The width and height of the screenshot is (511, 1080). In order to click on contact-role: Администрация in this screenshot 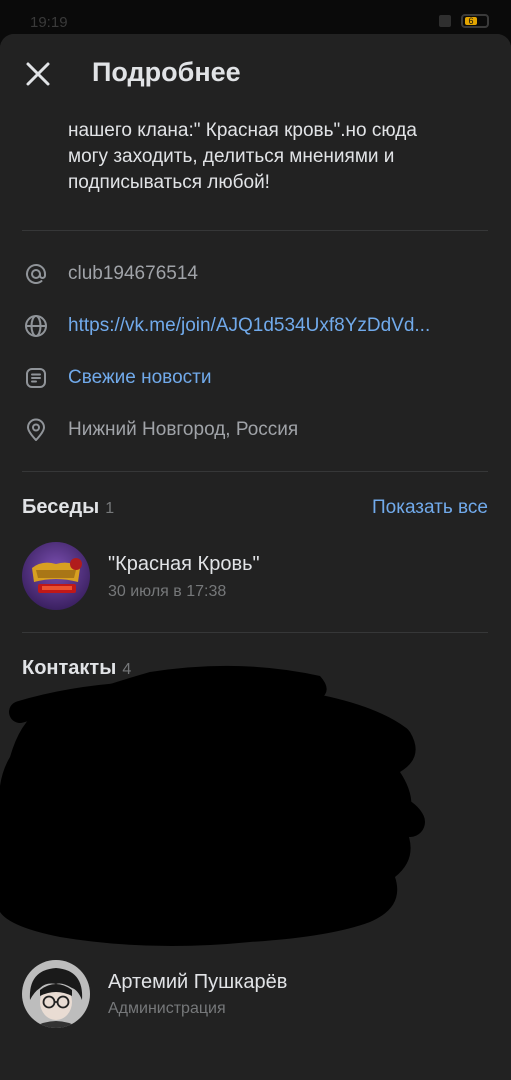, I will do `click(167, 1008)`.